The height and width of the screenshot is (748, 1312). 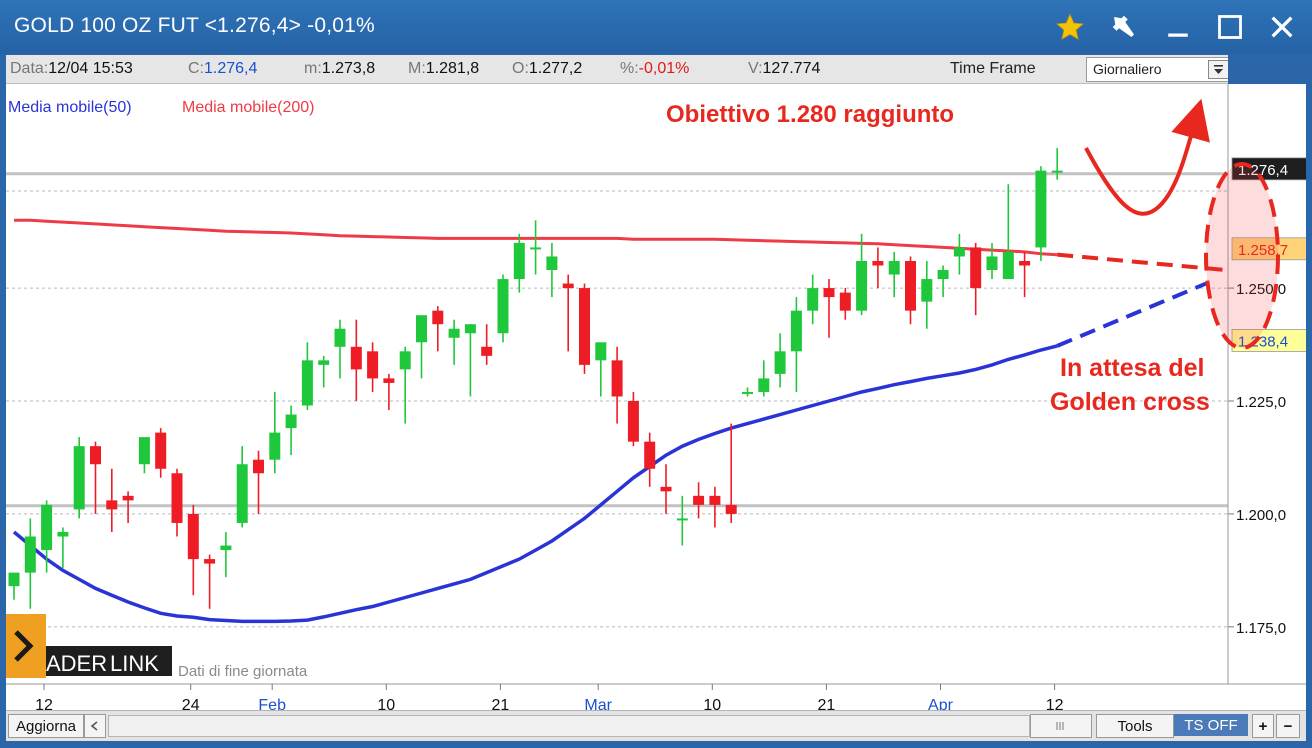 I want to click on scroll-left-button, so click(x=95, y=726).